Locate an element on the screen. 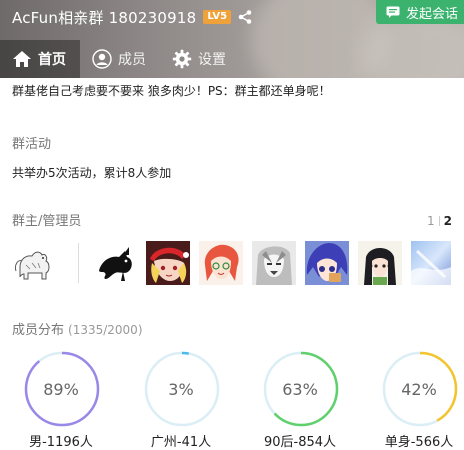 The height and width of the screenshot is (450, 464). start-chat-label: 发起会话 is located at coordinates (432, 14).